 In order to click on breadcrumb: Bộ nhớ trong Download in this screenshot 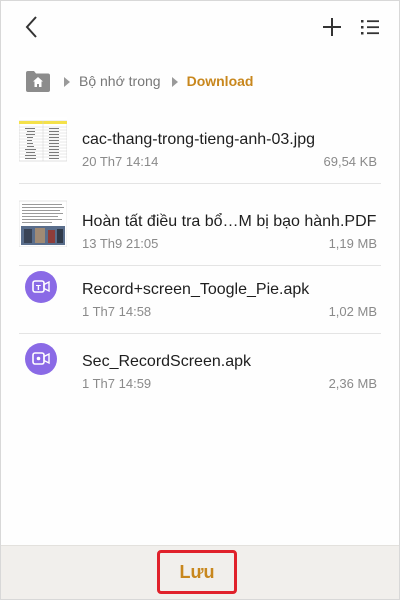, I will do `click(139, 81)`.